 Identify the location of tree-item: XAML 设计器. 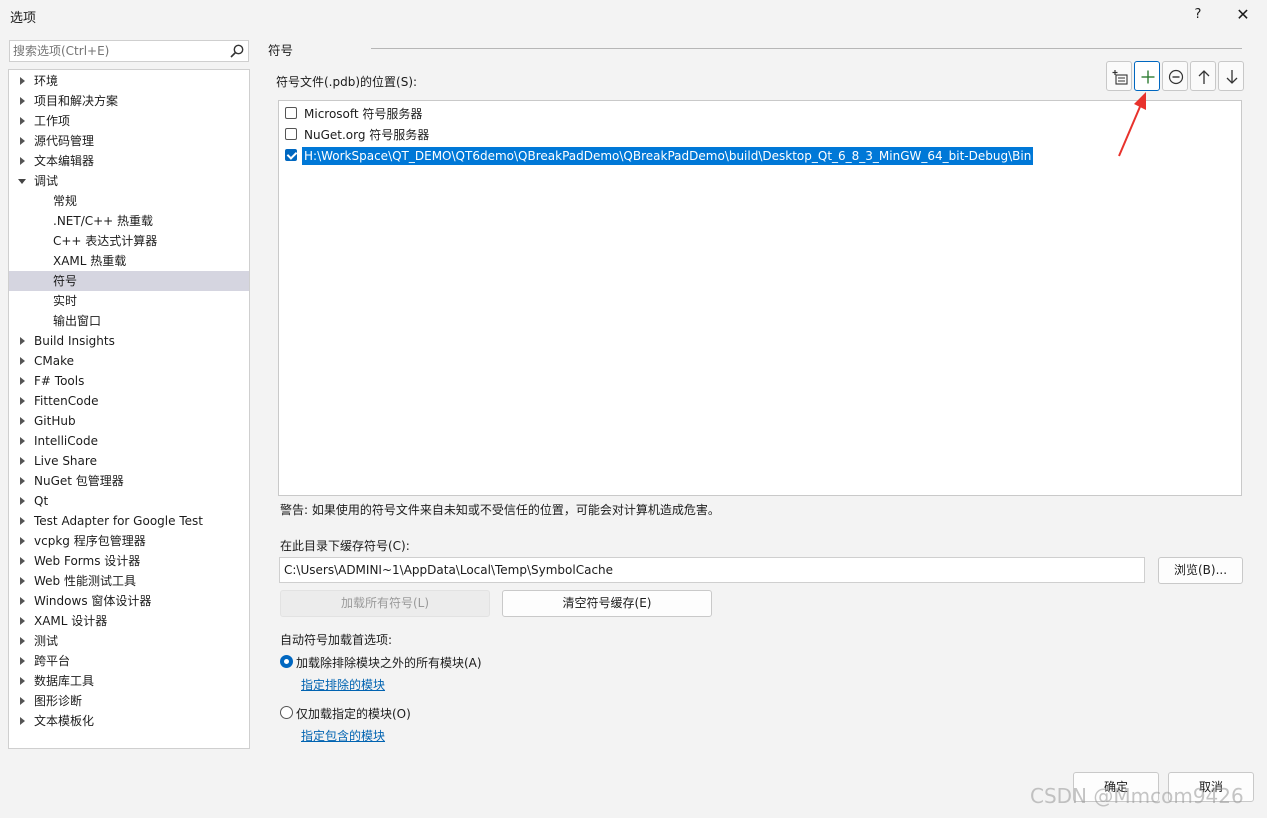
(129, 621).